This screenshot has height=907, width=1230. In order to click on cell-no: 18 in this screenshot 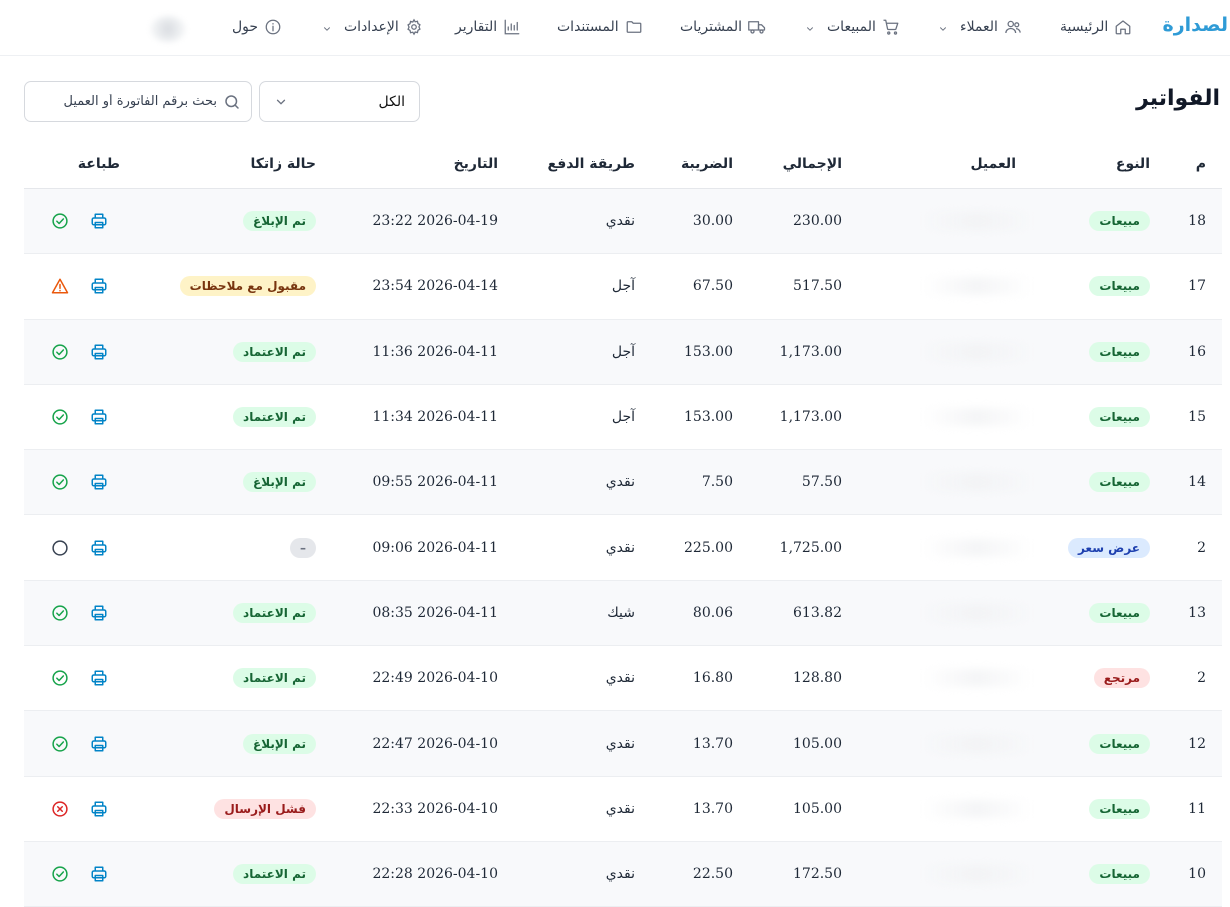, I will do `click(1197, 221)`.